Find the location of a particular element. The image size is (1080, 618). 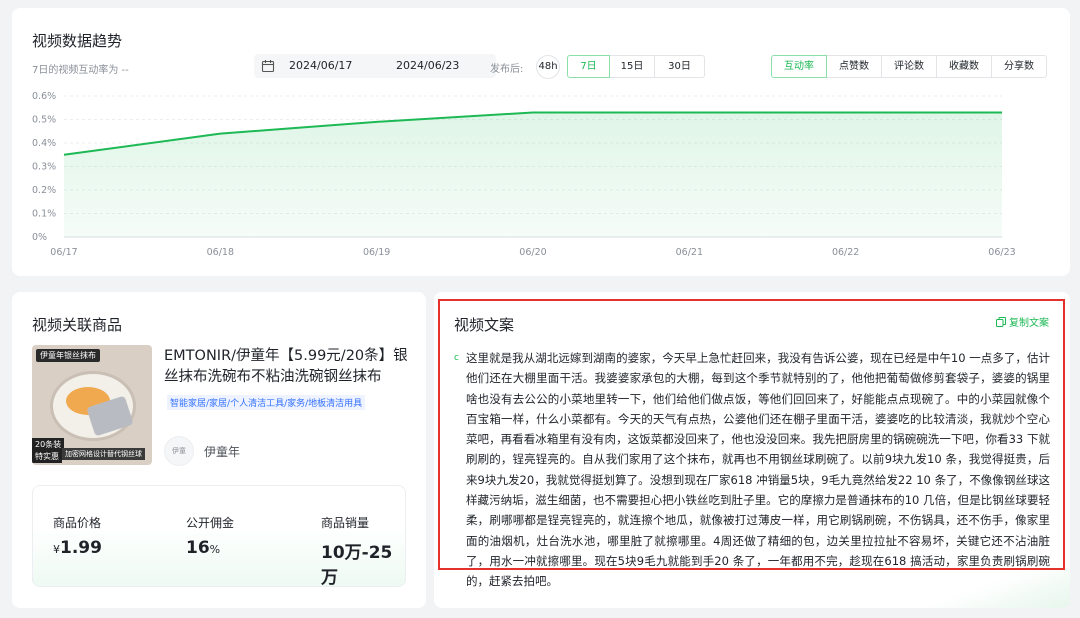

date-range-picker: 2024/06/17 2024/06/23 is located at coordinates (375, 66).